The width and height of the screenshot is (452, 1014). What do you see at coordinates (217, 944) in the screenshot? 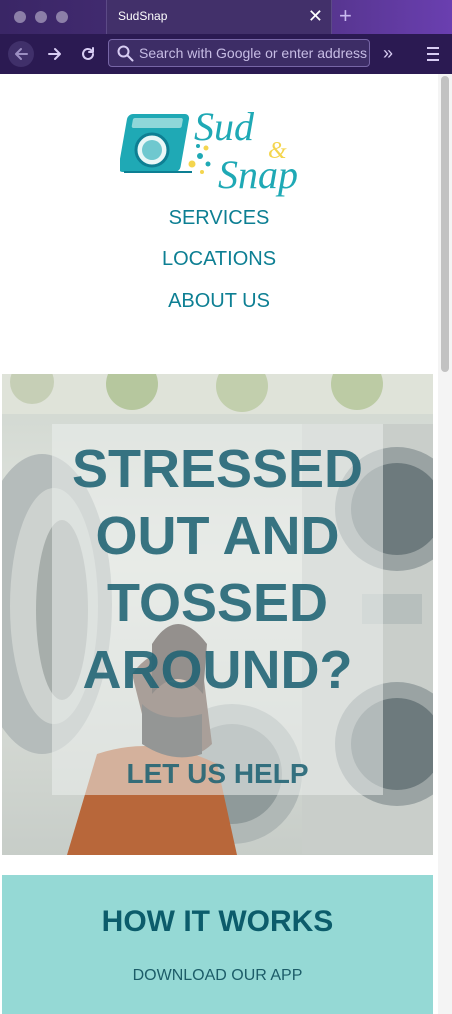
I see `how-it-works-section: HOW IT WORKS DOWNLOAD OUR APP` at bounding box center [217, 944].